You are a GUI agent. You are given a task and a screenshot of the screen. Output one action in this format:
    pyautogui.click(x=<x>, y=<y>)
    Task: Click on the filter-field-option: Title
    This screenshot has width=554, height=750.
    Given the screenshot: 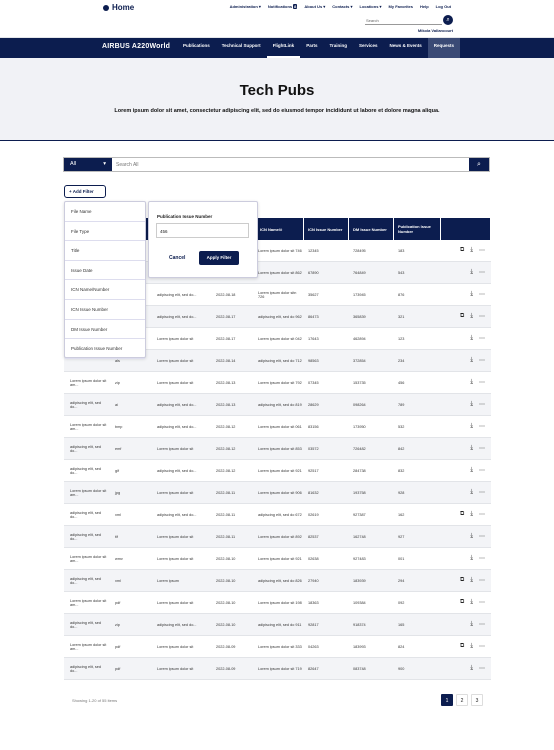 What is the action you would take?
    pyautogui.click(x=105, y=251)
    